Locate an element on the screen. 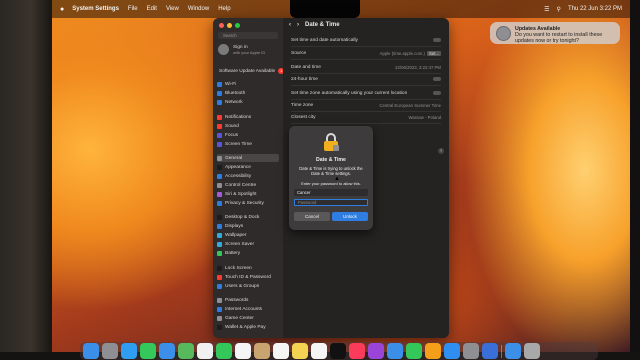  downloads-folder-icon is located at coordinates (513, 351).